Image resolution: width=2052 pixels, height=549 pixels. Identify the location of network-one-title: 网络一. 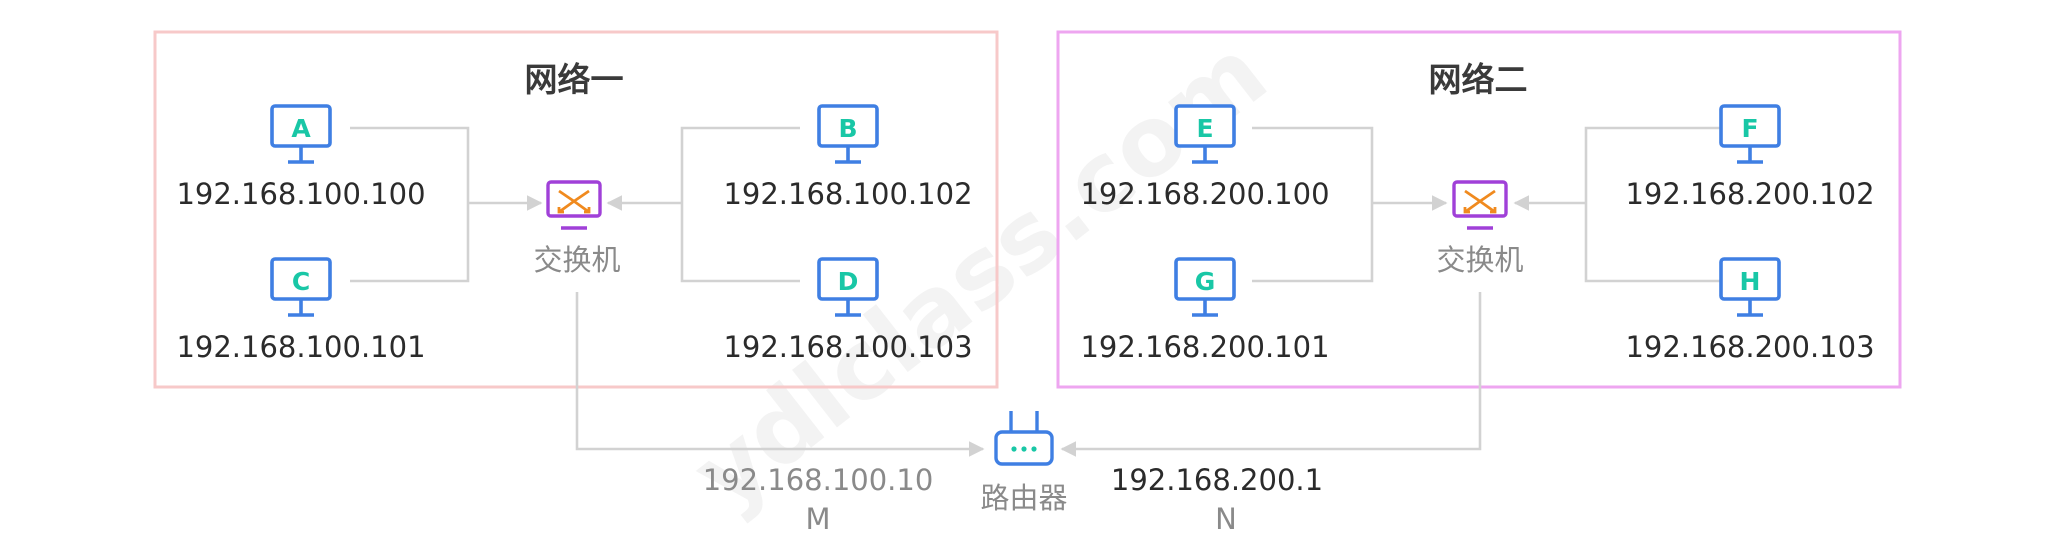
(574, 79).